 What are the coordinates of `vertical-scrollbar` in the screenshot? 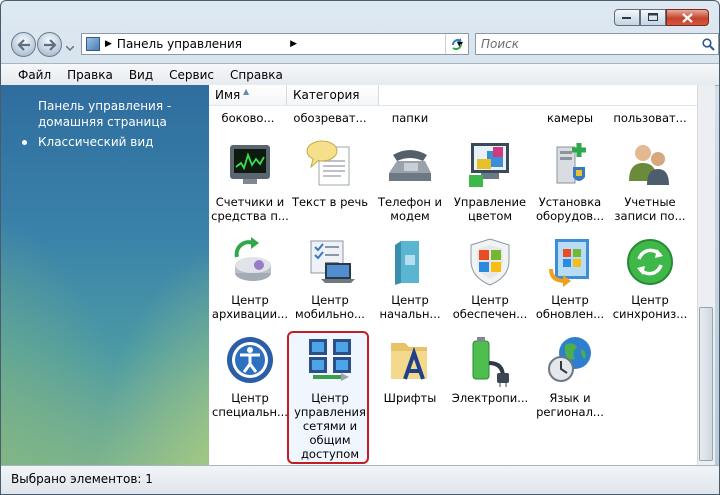 It's located at (706, 275).